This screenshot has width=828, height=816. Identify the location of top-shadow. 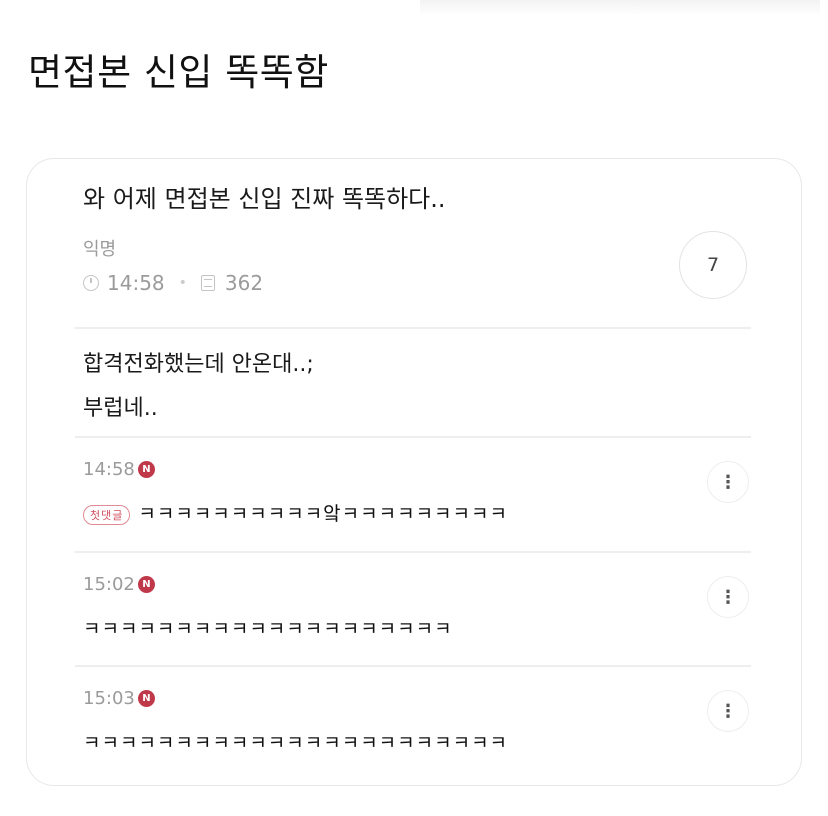
(620, 8).